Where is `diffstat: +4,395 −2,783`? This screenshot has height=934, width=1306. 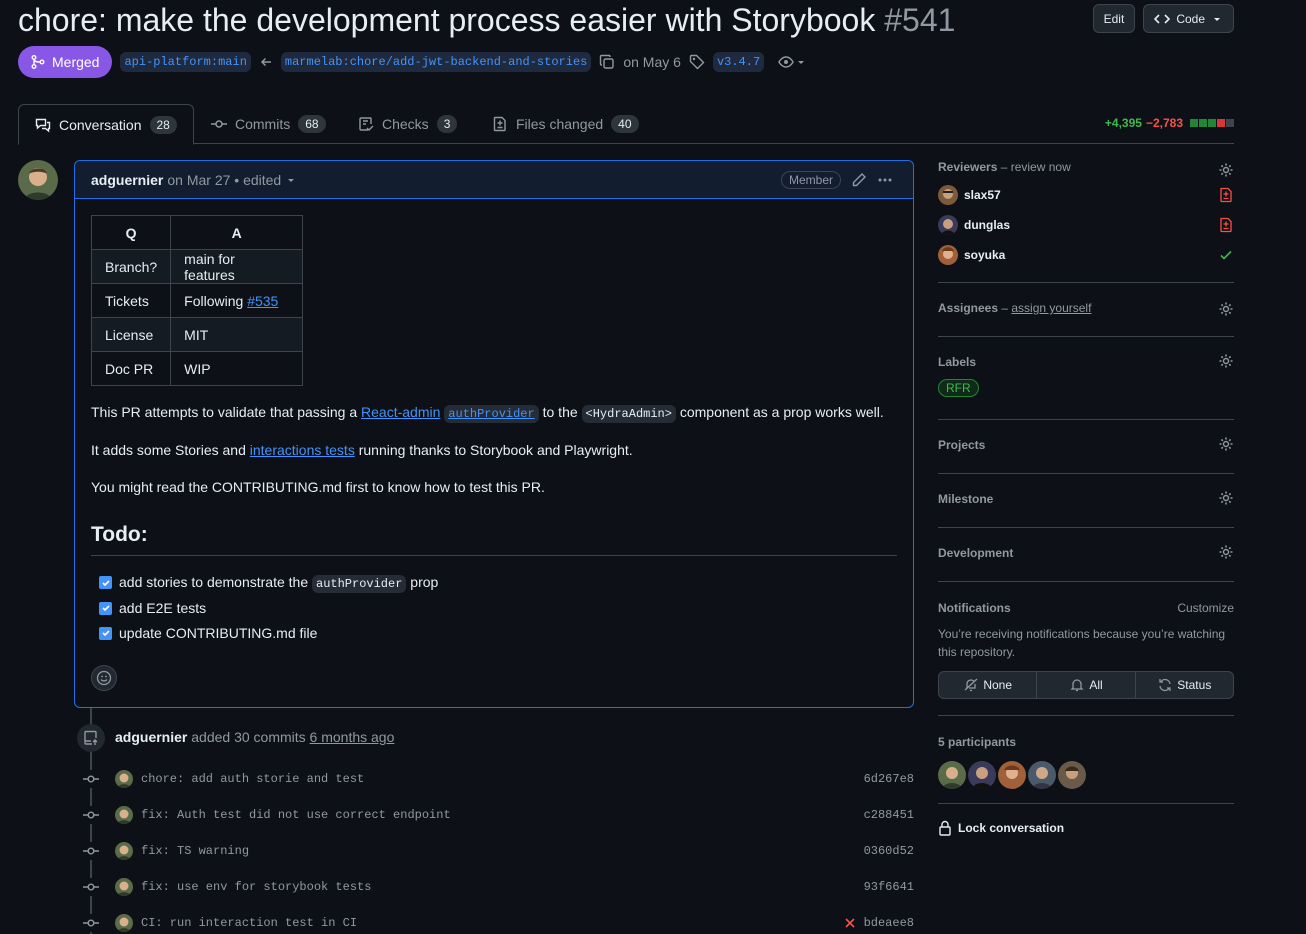 diffstat: +4,395 −2,783 is located at coordinates (1169, 123).